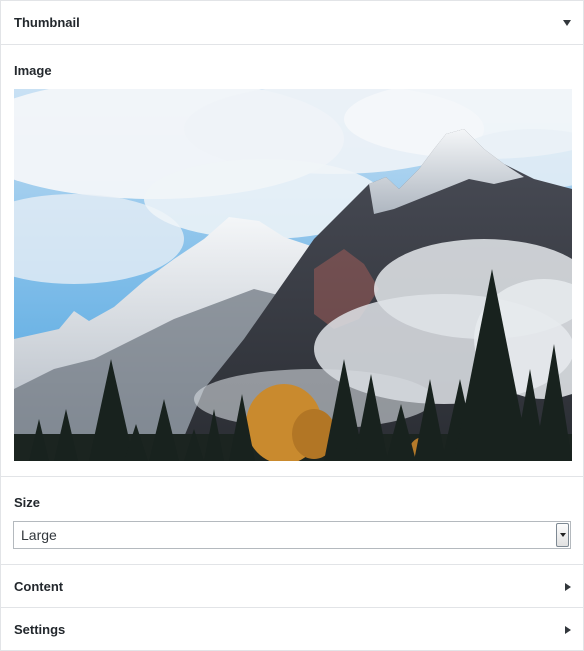 The image size is (584, 651). I want to click on settings-section-title: Settings, so click(40, 629).